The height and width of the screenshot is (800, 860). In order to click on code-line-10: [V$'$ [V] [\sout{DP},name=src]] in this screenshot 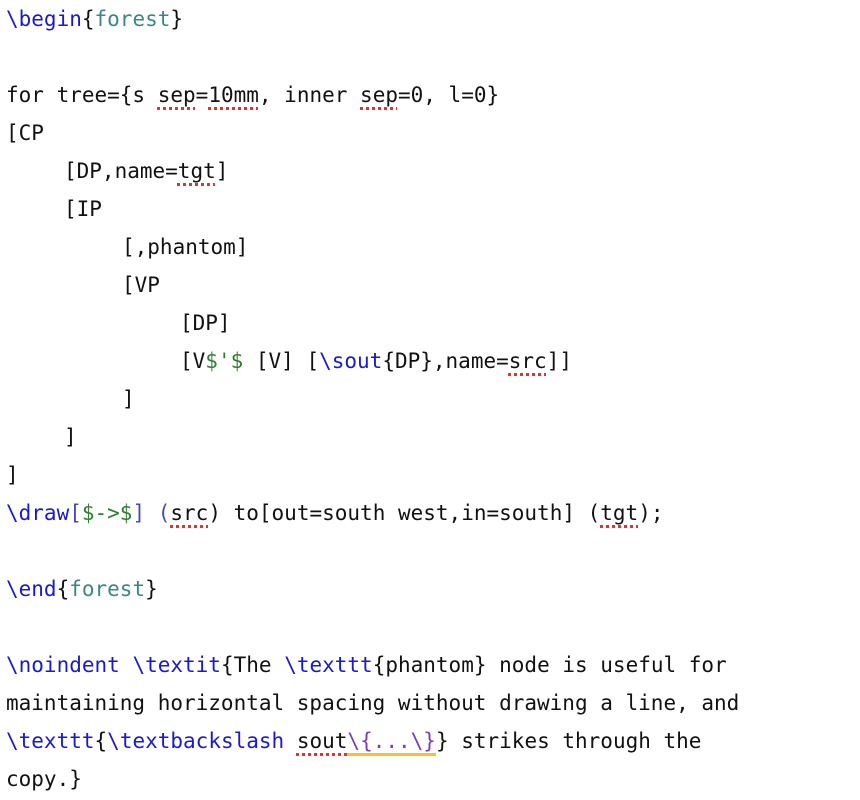, I will do `click(376, 361)`.